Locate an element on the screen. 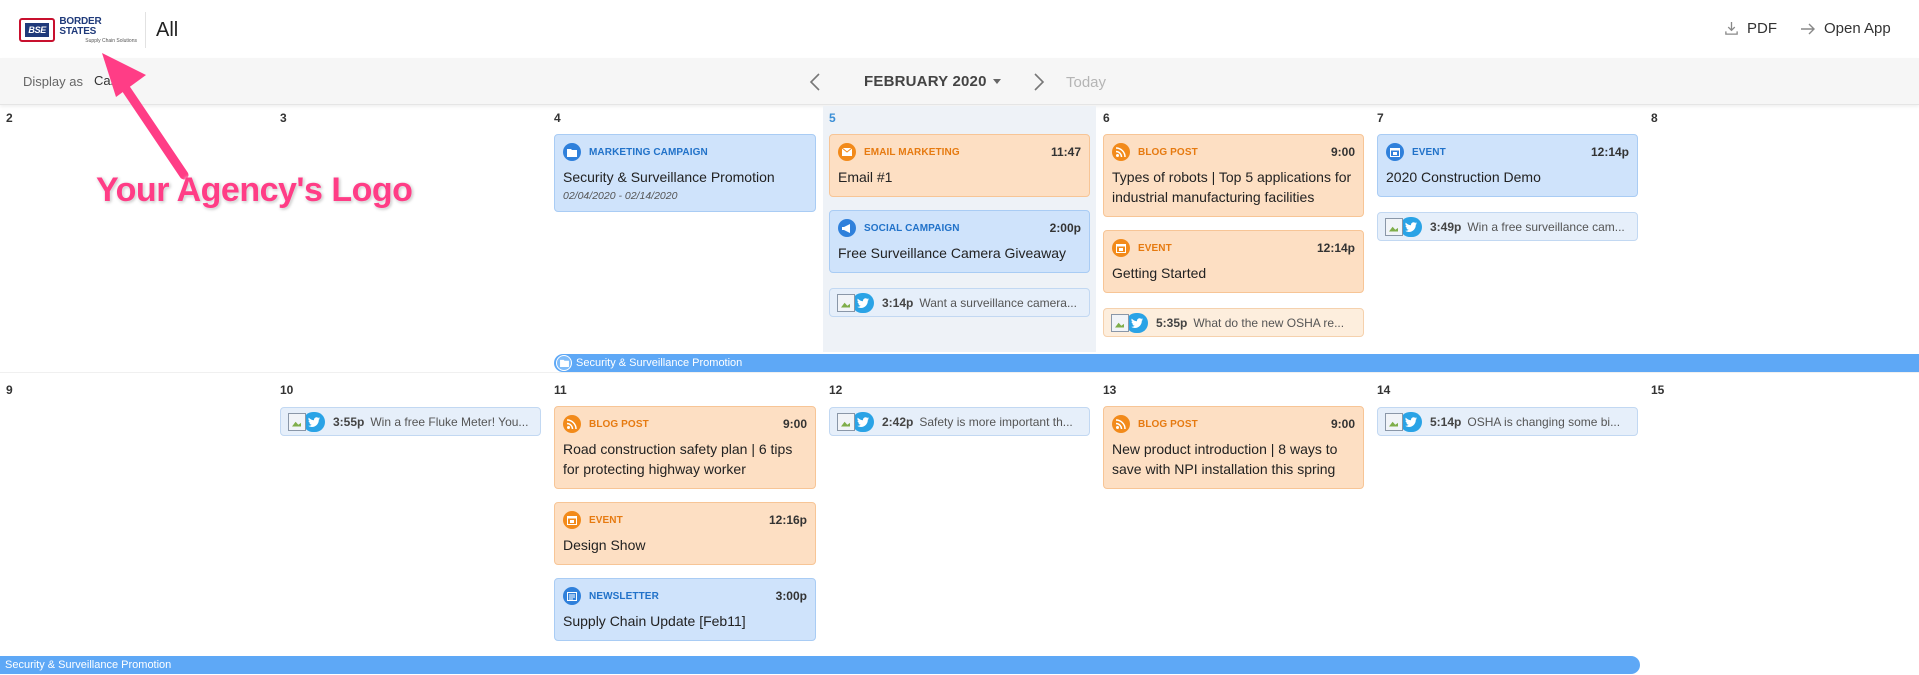  day-number: 10 is located at coordinates (286, 390).